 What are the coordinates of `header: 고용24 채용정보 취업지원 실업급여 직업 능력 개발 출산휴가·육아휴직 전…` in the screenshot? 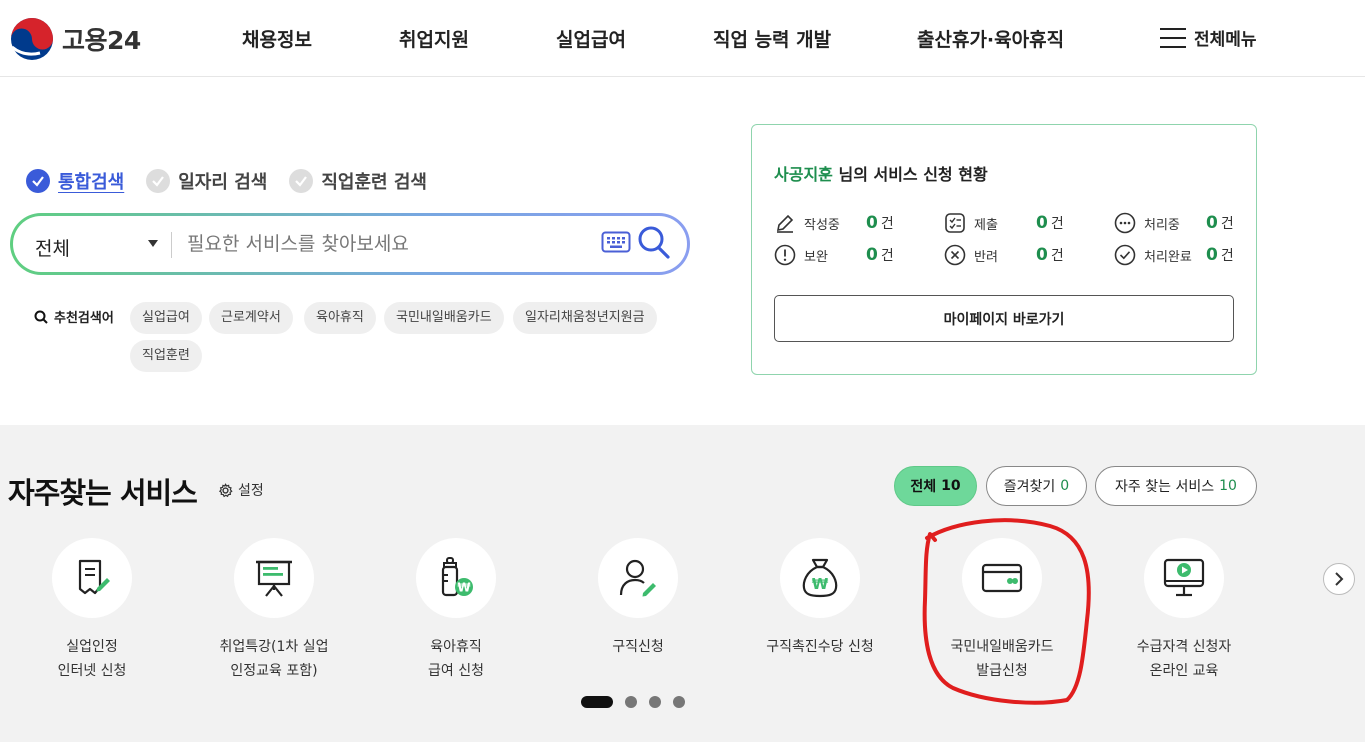 It's located at (682, 38).